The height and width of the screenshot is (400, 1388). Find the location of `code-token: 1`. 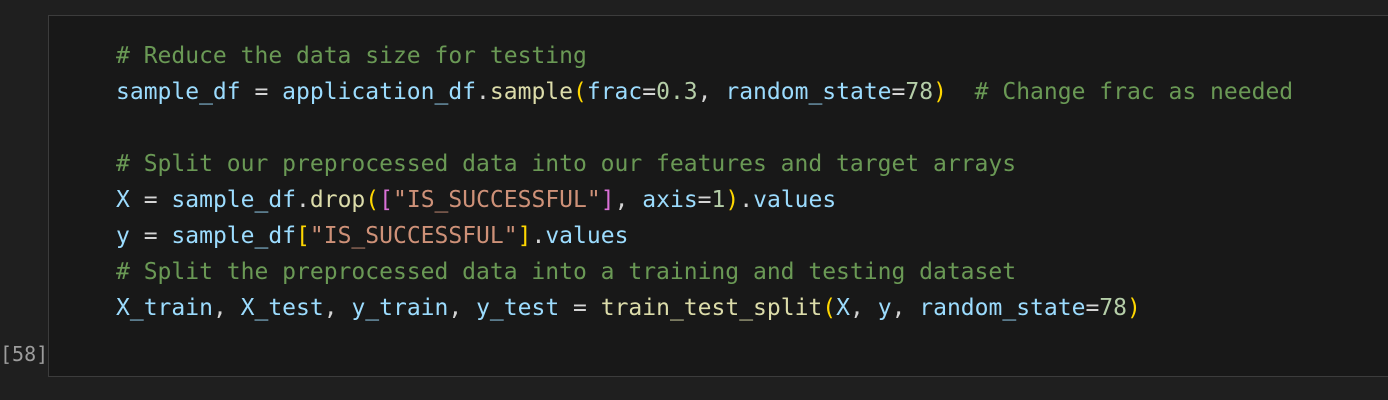

code-token: 1 is located at coordinates (718, 200).